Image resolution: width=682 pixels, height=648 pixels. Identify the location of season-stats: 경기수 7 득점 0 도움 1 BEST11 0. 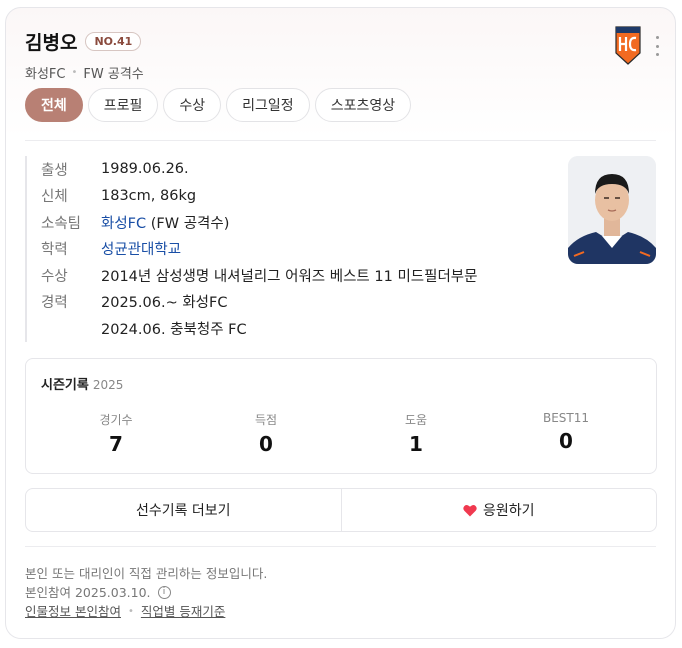
(341, 433).